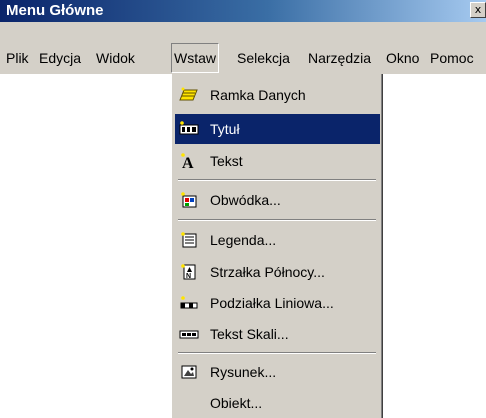 This screenshot has width=486, height=418. What do you see at coordinates (277, 129) in the screenshot?
I see `menu-item-tytul: Tytuł` at bounding box center [277, 129].